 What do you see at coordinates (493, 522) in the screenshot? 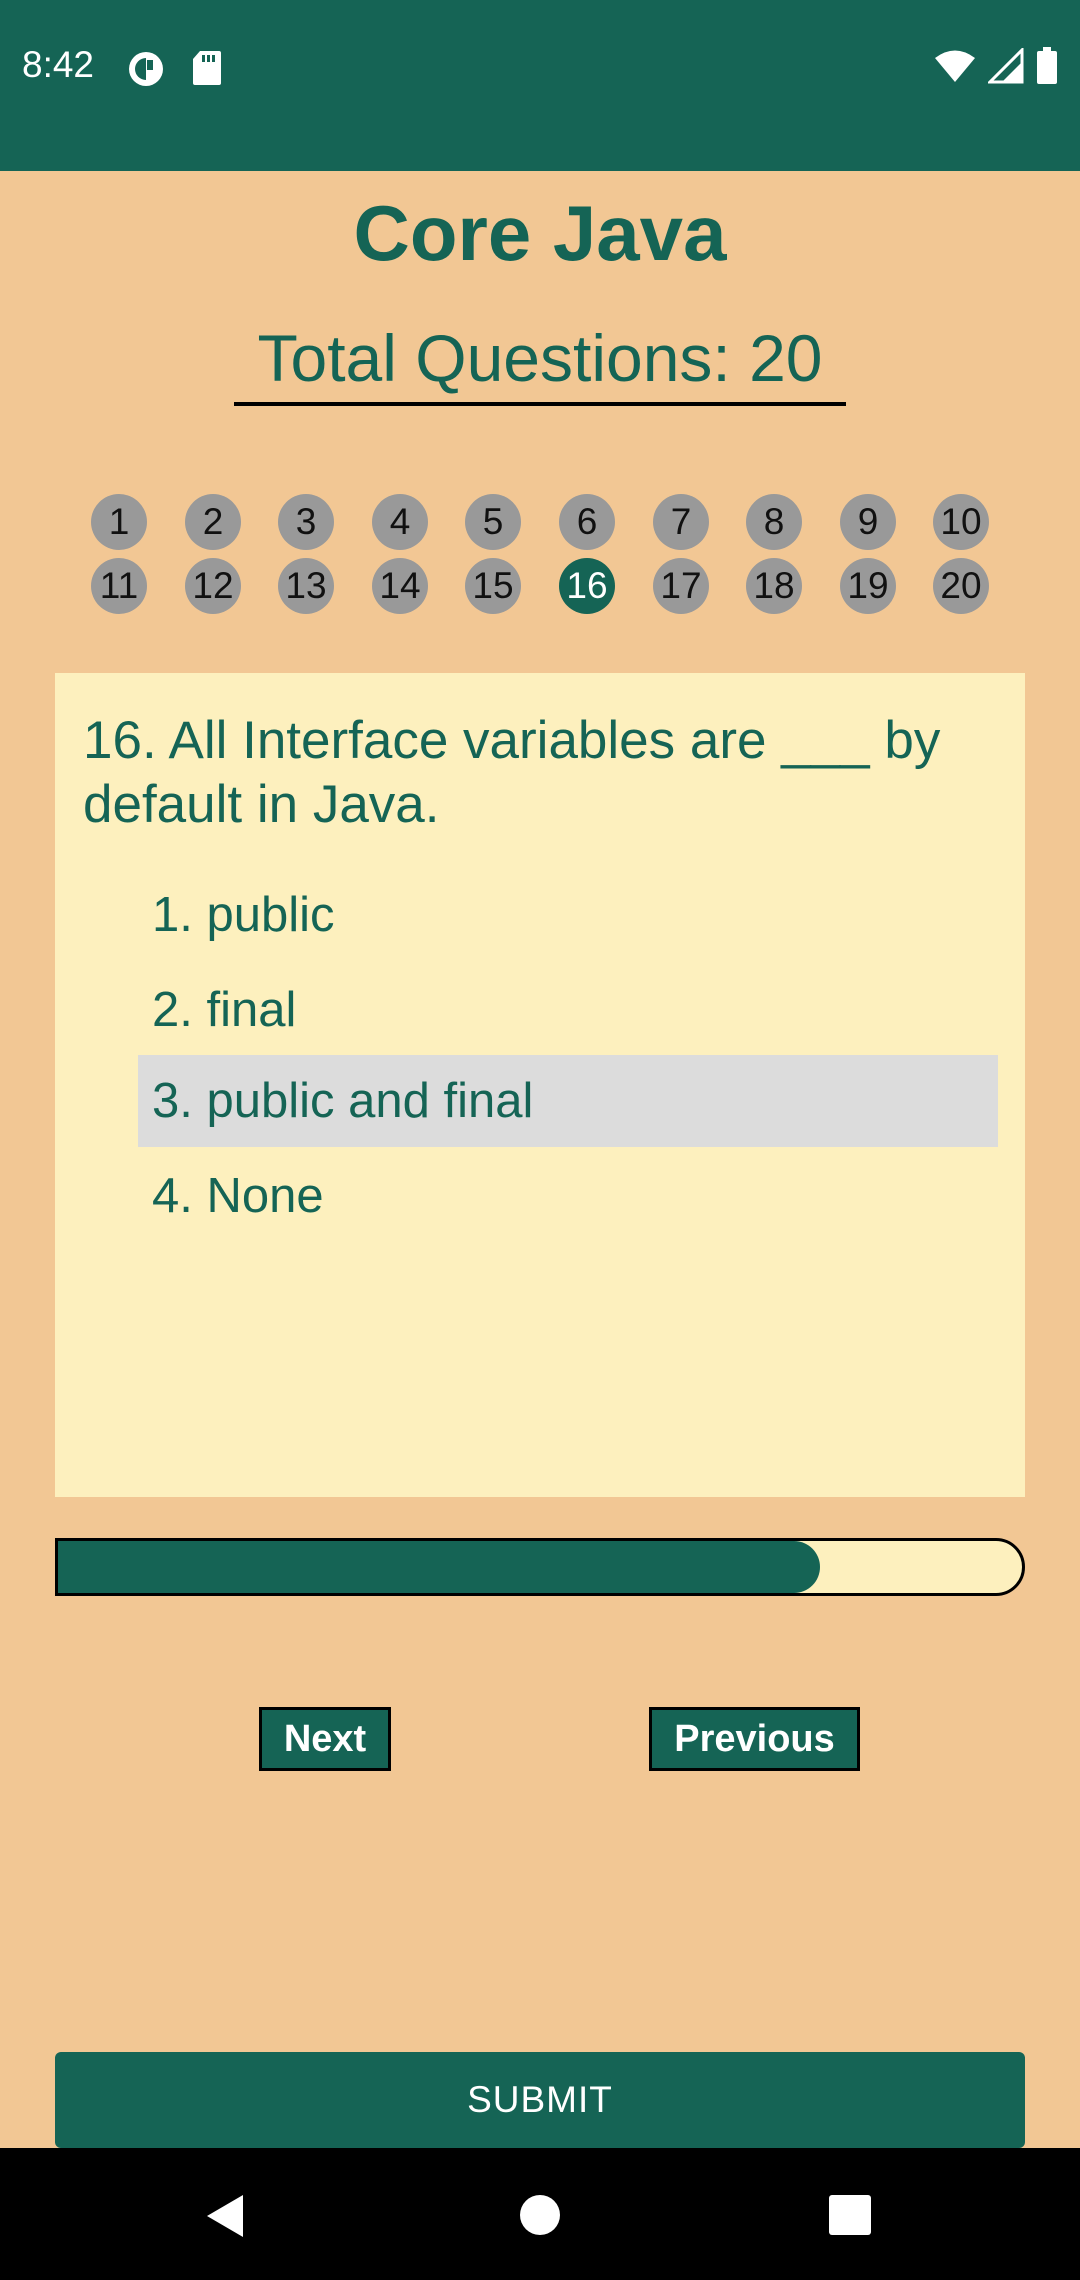
I see `question-number-5: 5` at bounding box center [493, 522].